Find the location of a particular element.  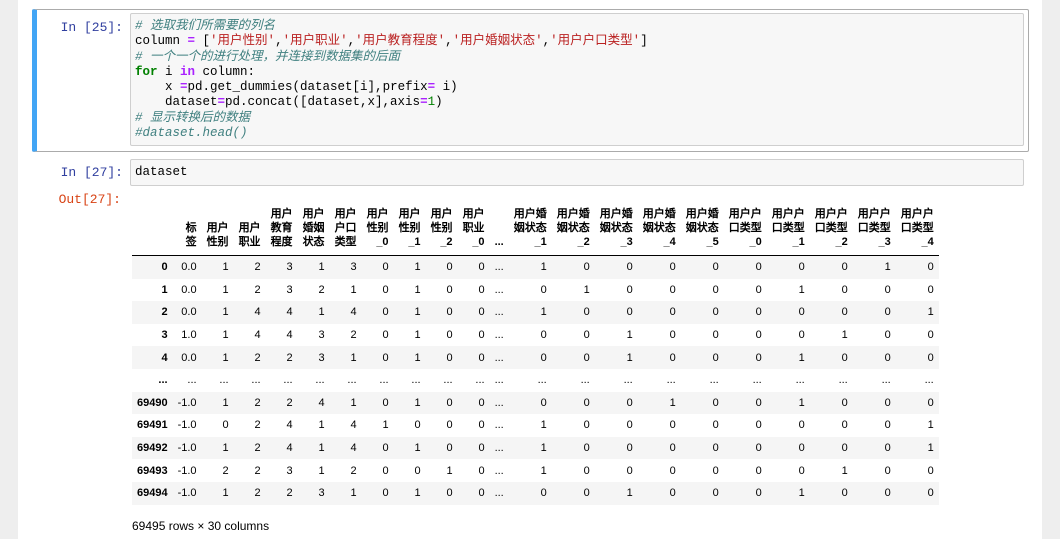

table-cell: 1.0 is located at coordinates (189, 335).